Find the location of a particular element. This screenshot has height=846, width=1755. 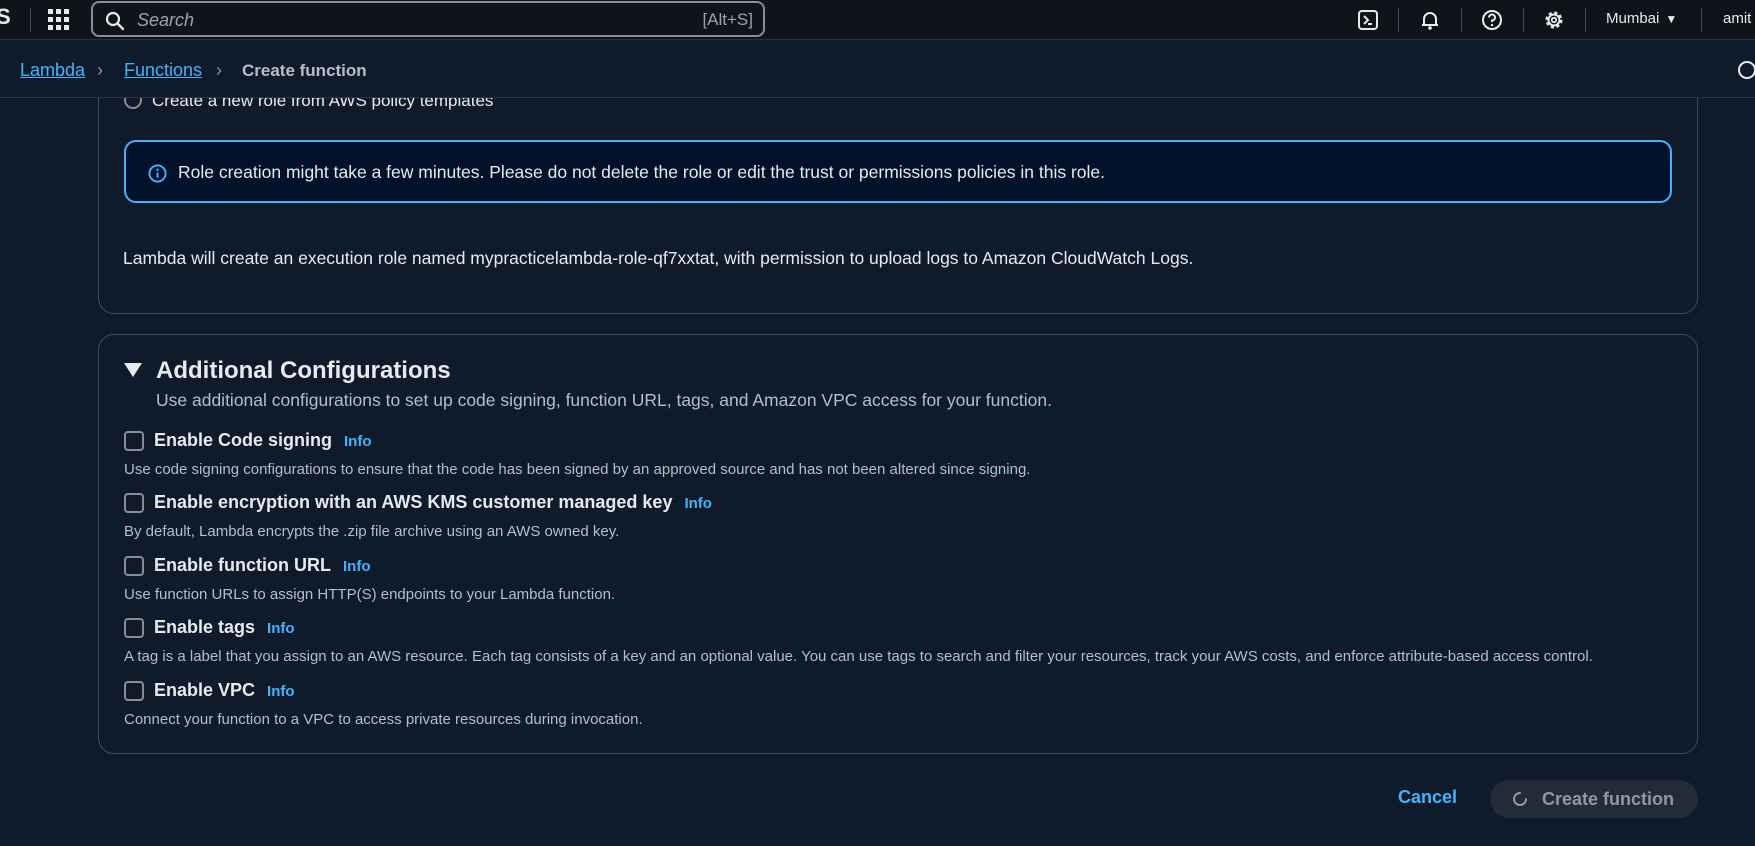

breadcrumb-functions: Functions is located at coordinates (163, 70).